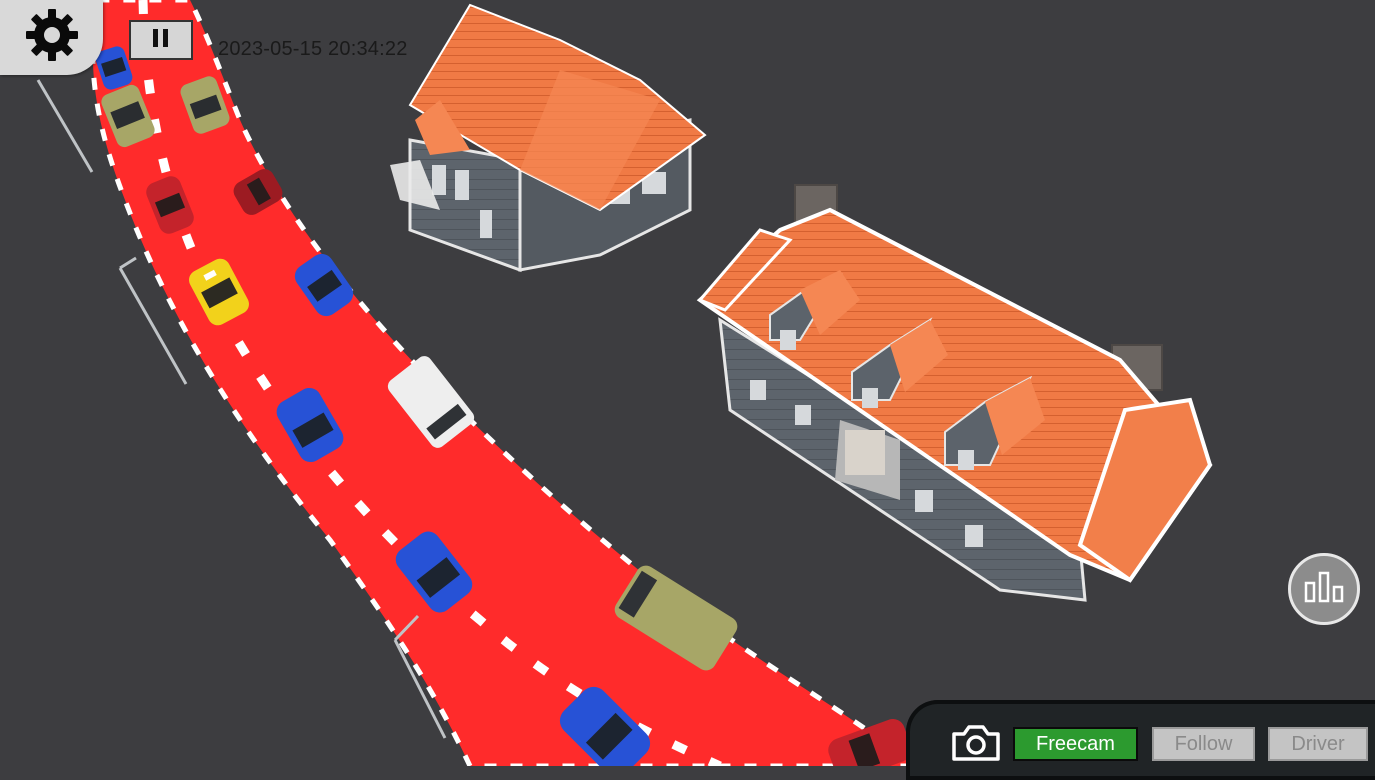 This screenshot has height=780, width=1375. What do you see at coordinates (313, 49) in the screenshot?
I see `simulation-timestamp: 2023-05-15 20:34:22` at bounding box center [313, 49].